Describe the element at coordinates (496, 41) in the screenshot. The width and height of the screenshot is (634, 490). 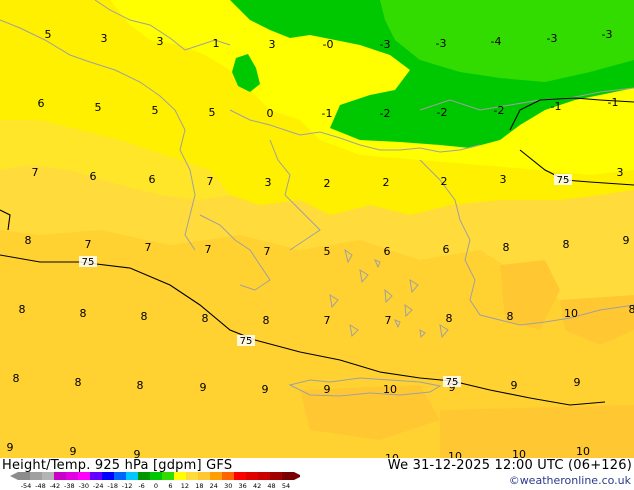
I see `temperature-label: -4` at that location.